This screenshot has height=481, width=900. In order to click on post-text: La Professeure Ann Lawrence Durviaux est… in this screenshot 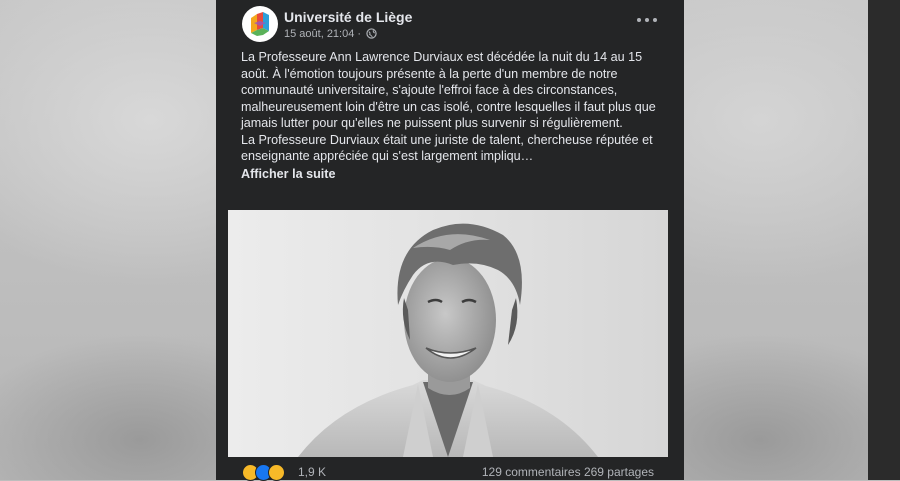, I will do `click(451, 115)`.